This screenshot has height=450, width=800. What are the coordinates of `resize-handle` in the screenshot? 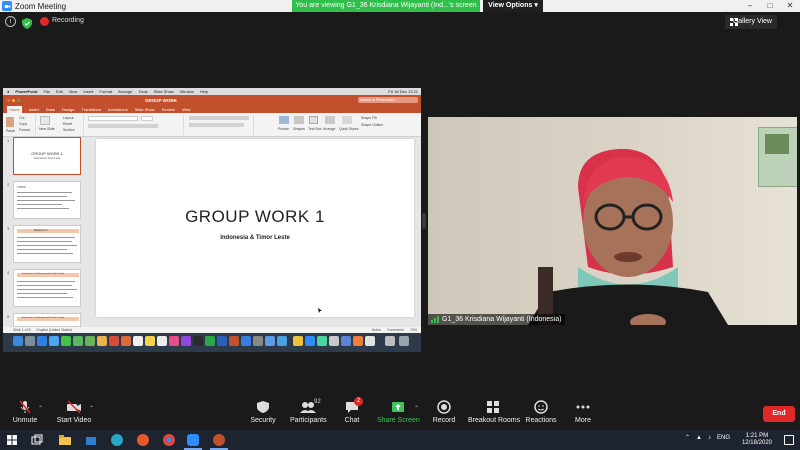 It's located at (424, 221).